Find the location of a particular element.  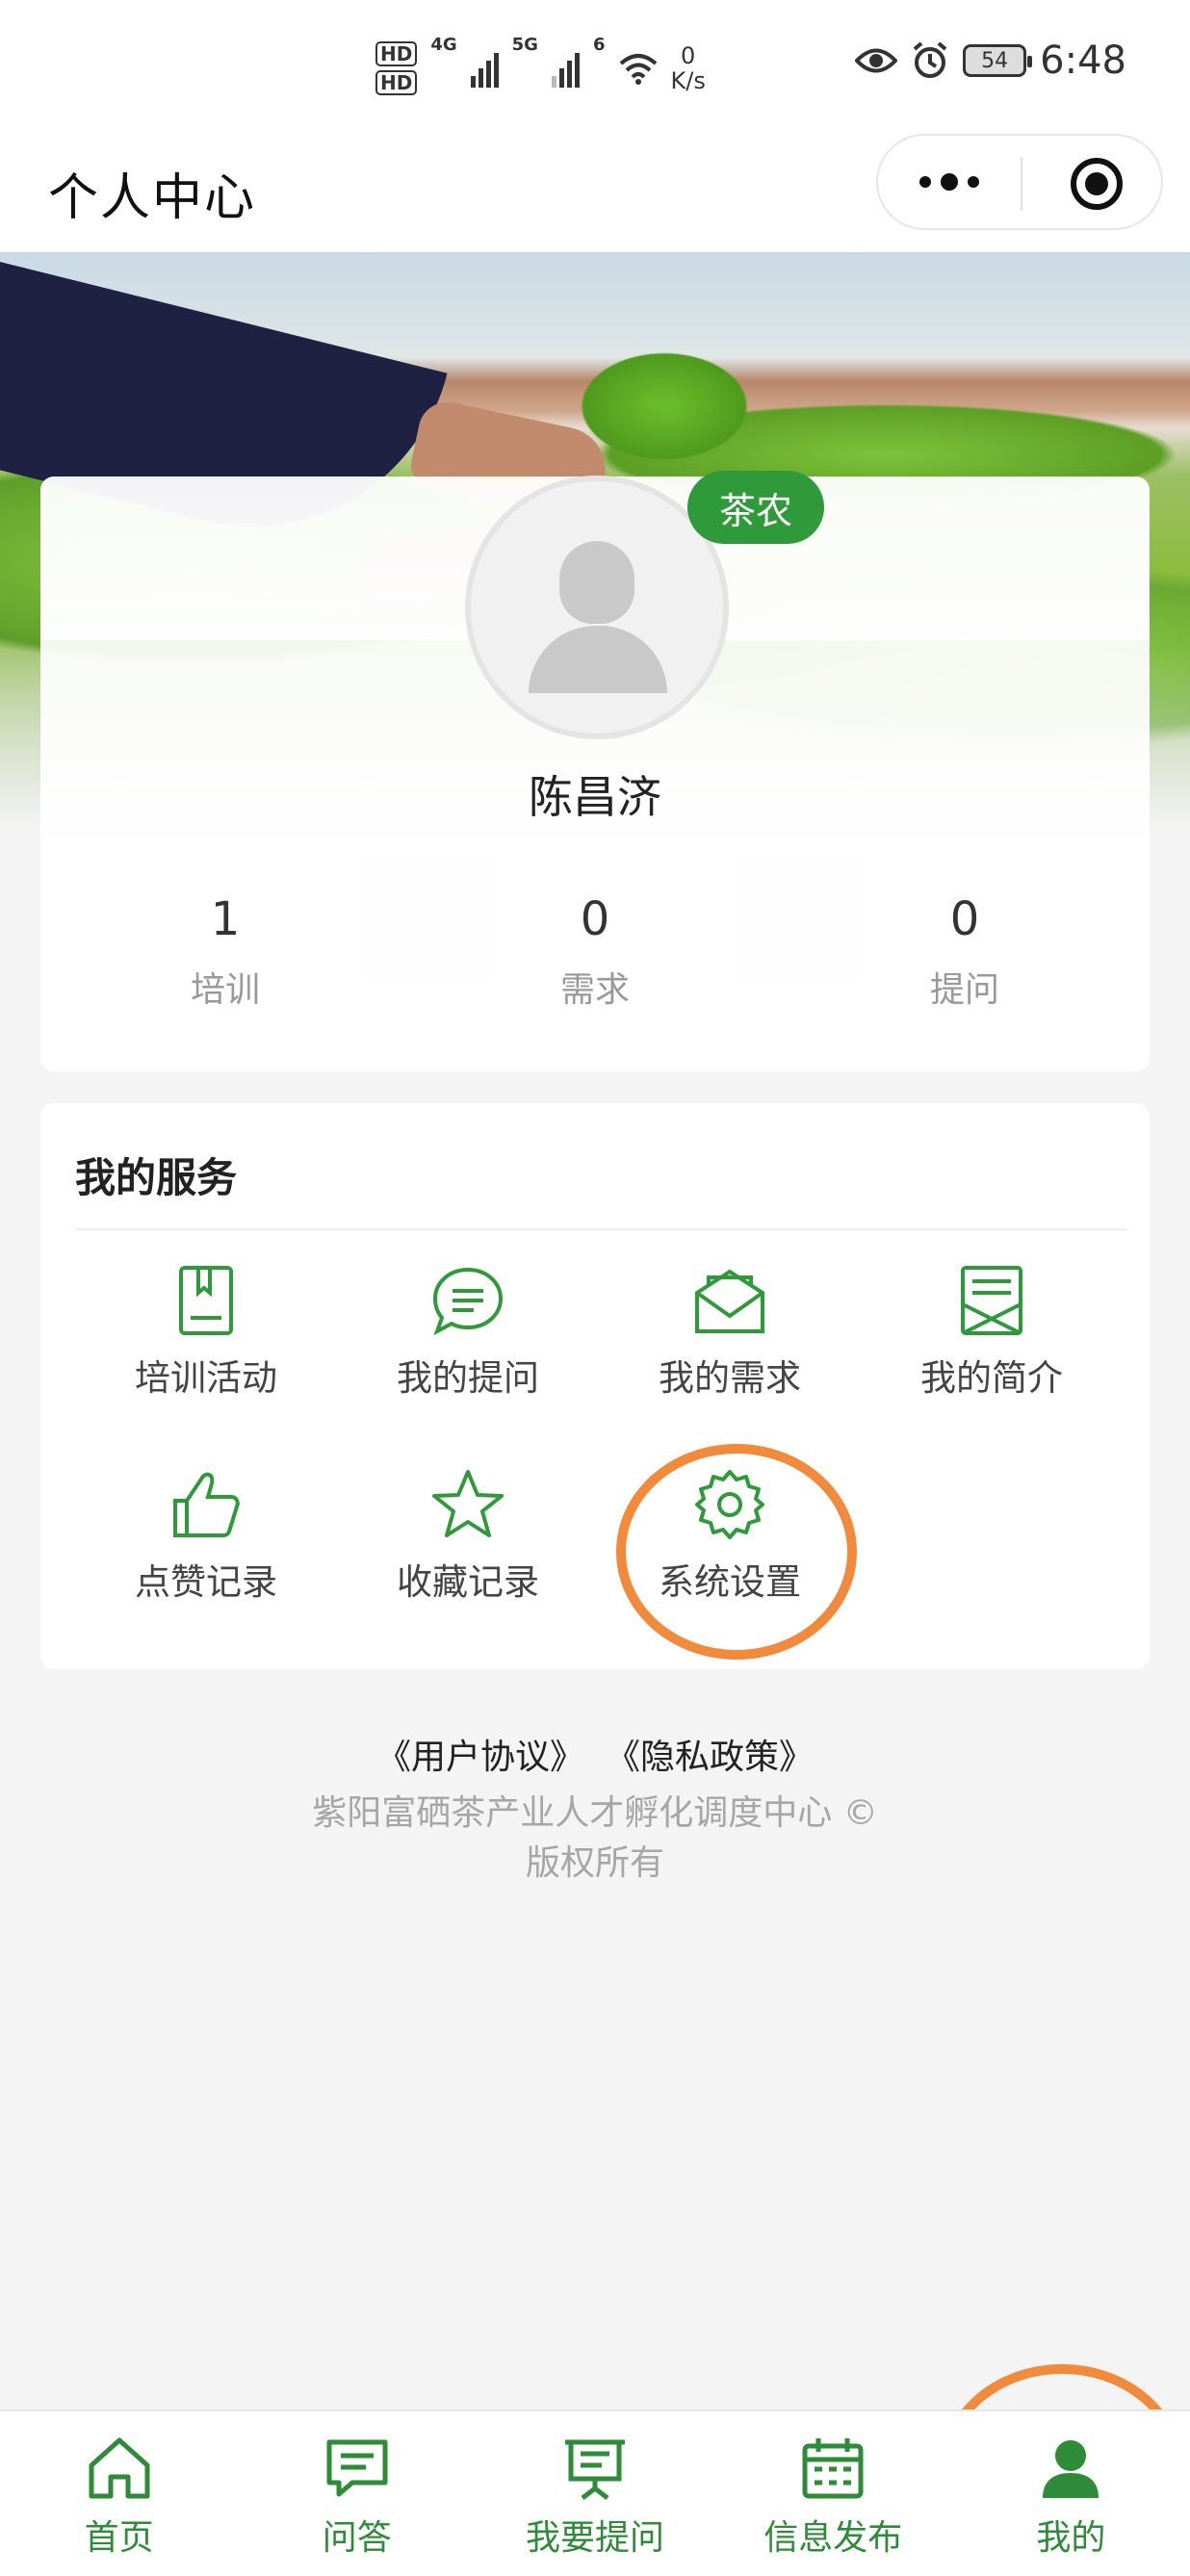

profile-doc-icon is located at coordinates (992, 1301).